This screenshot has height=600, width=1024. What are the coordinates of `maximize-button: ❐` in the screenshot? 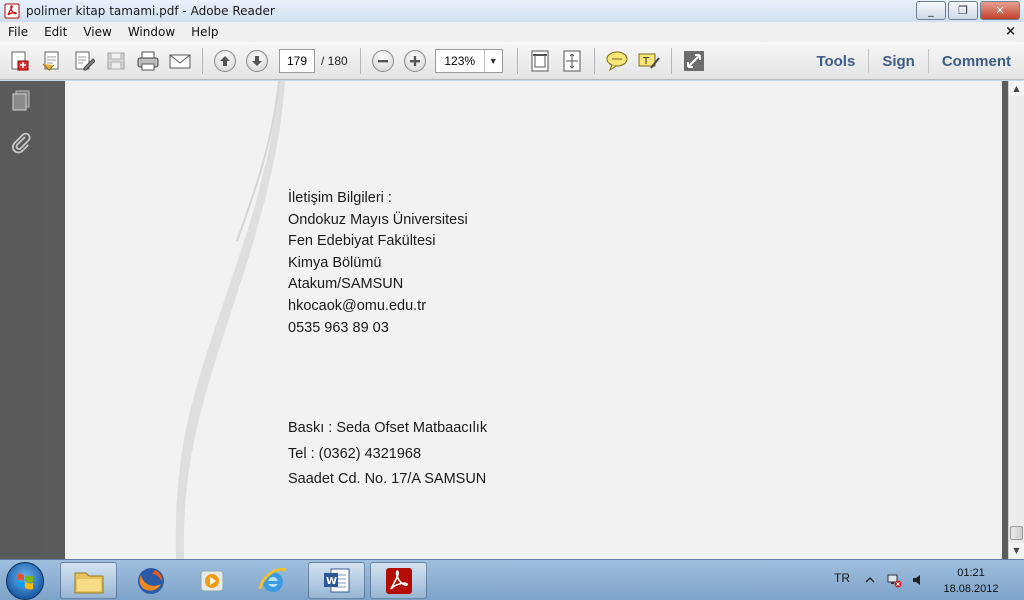 It's located at (963, 10).